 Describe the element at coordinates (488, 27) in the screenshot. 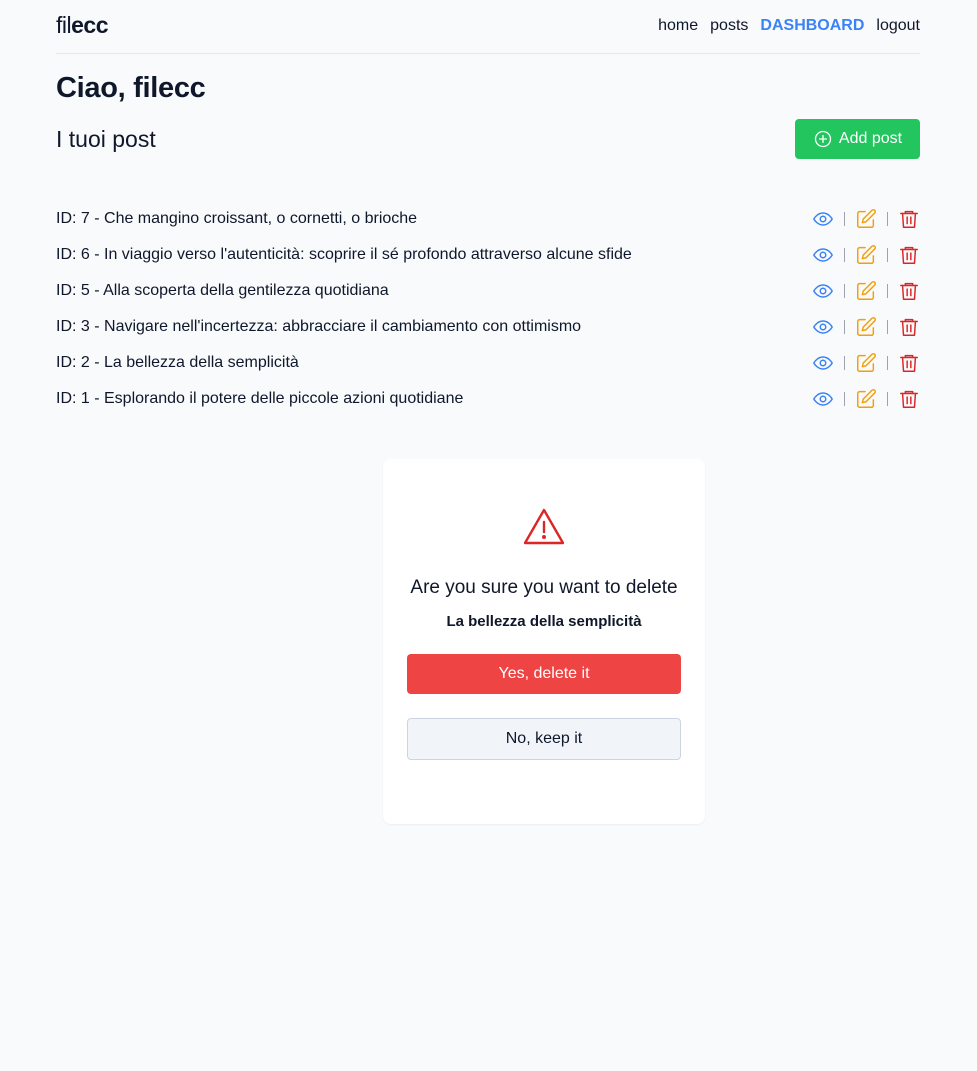

I see `top-navbar: filecc home posts DASHBOARD logout` at that location.